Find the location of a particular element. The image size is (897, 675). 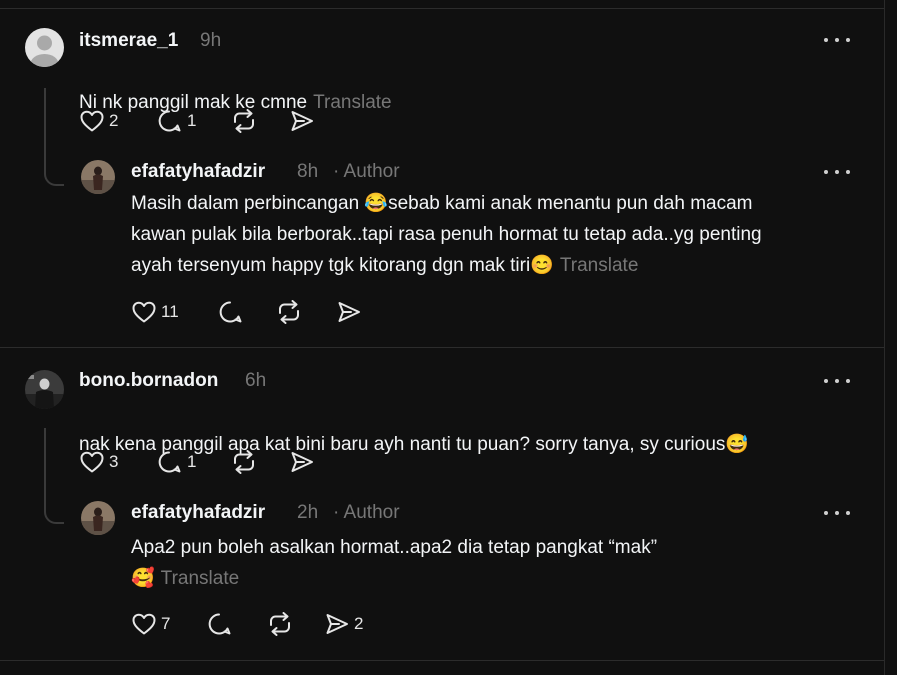

timestamp: 9h is located at coordinates (211, 40).